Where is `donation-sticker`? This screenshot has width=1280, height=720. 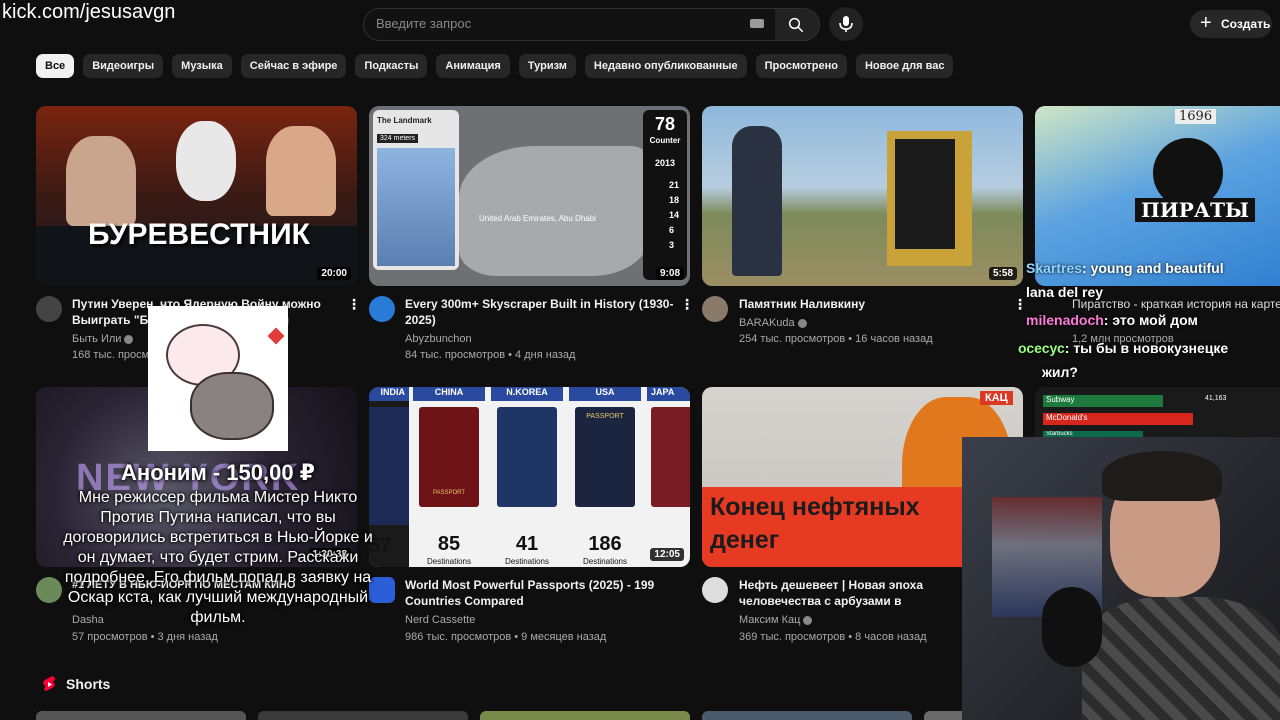 donation-sticker is located at coordinates (218, 378).